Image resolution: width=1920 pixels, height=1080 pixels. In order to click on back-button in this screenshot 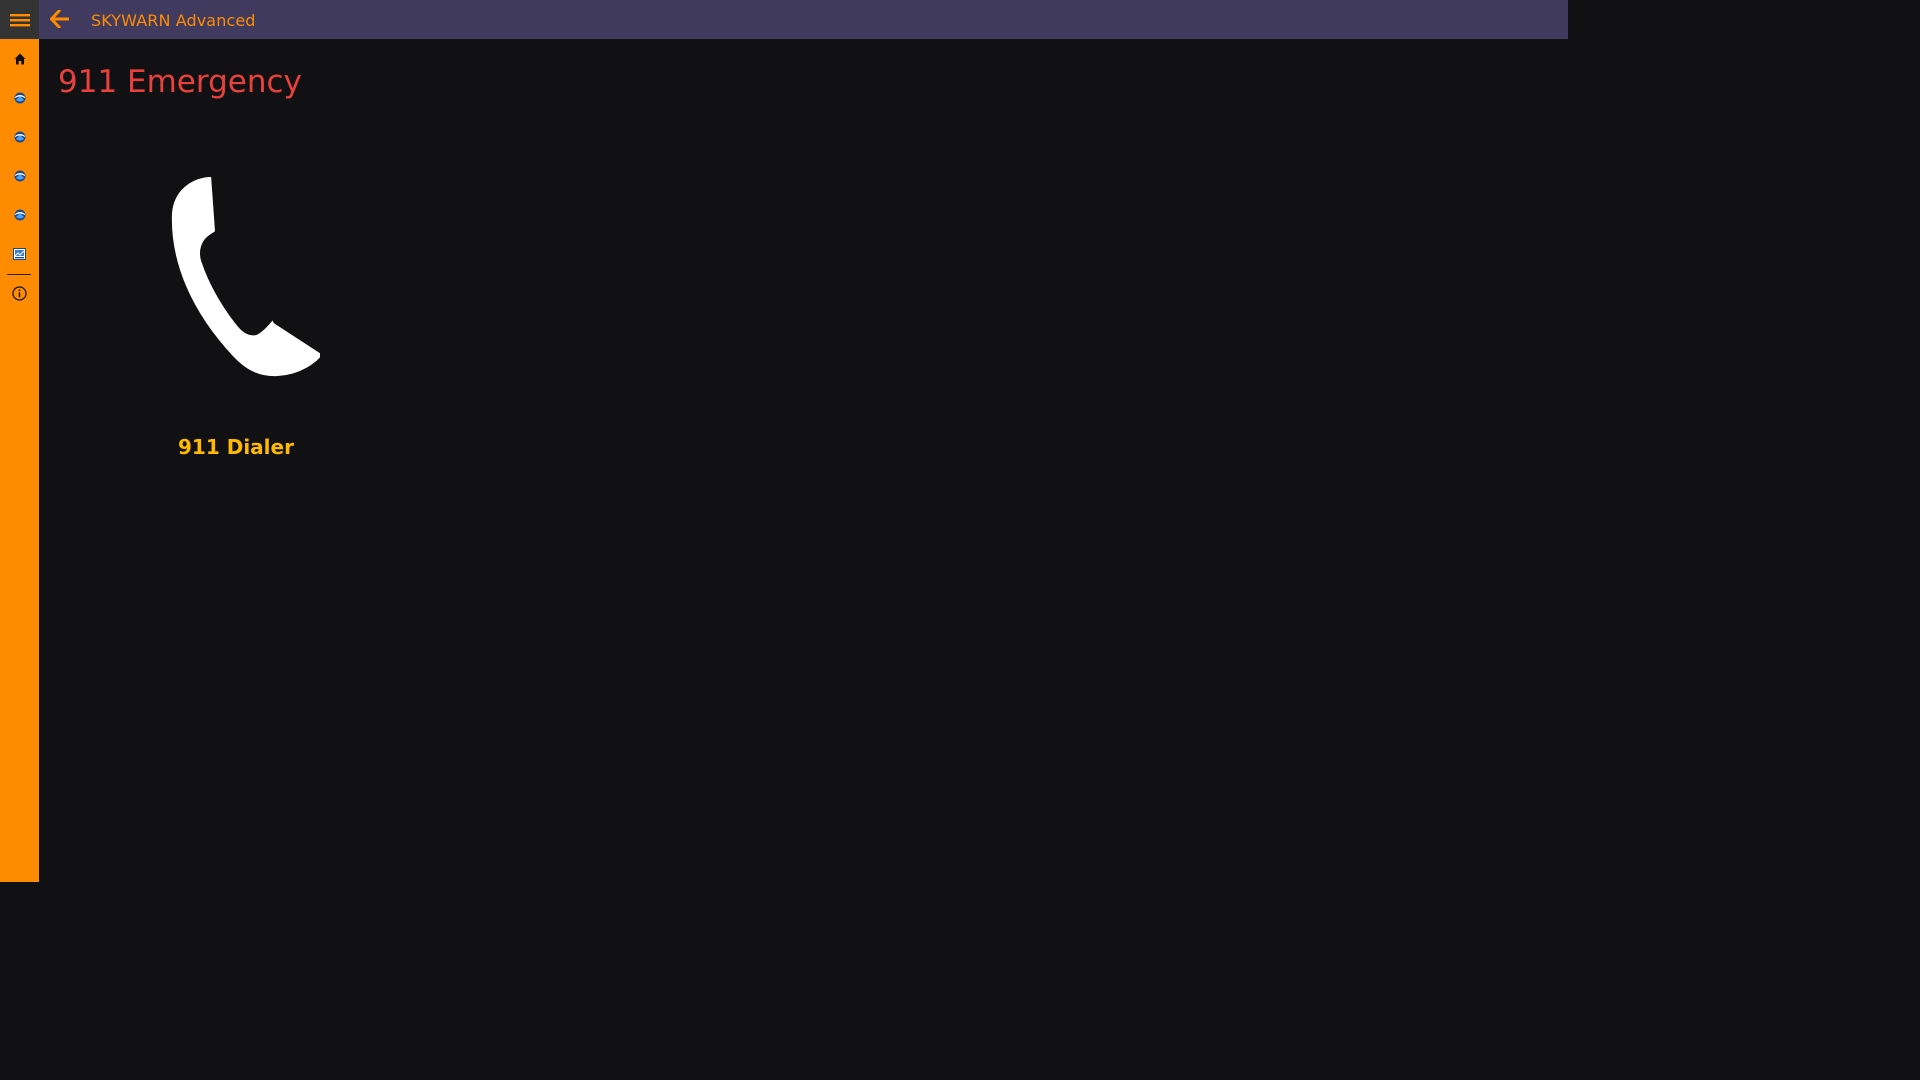, I will do `click(60, 19)`.